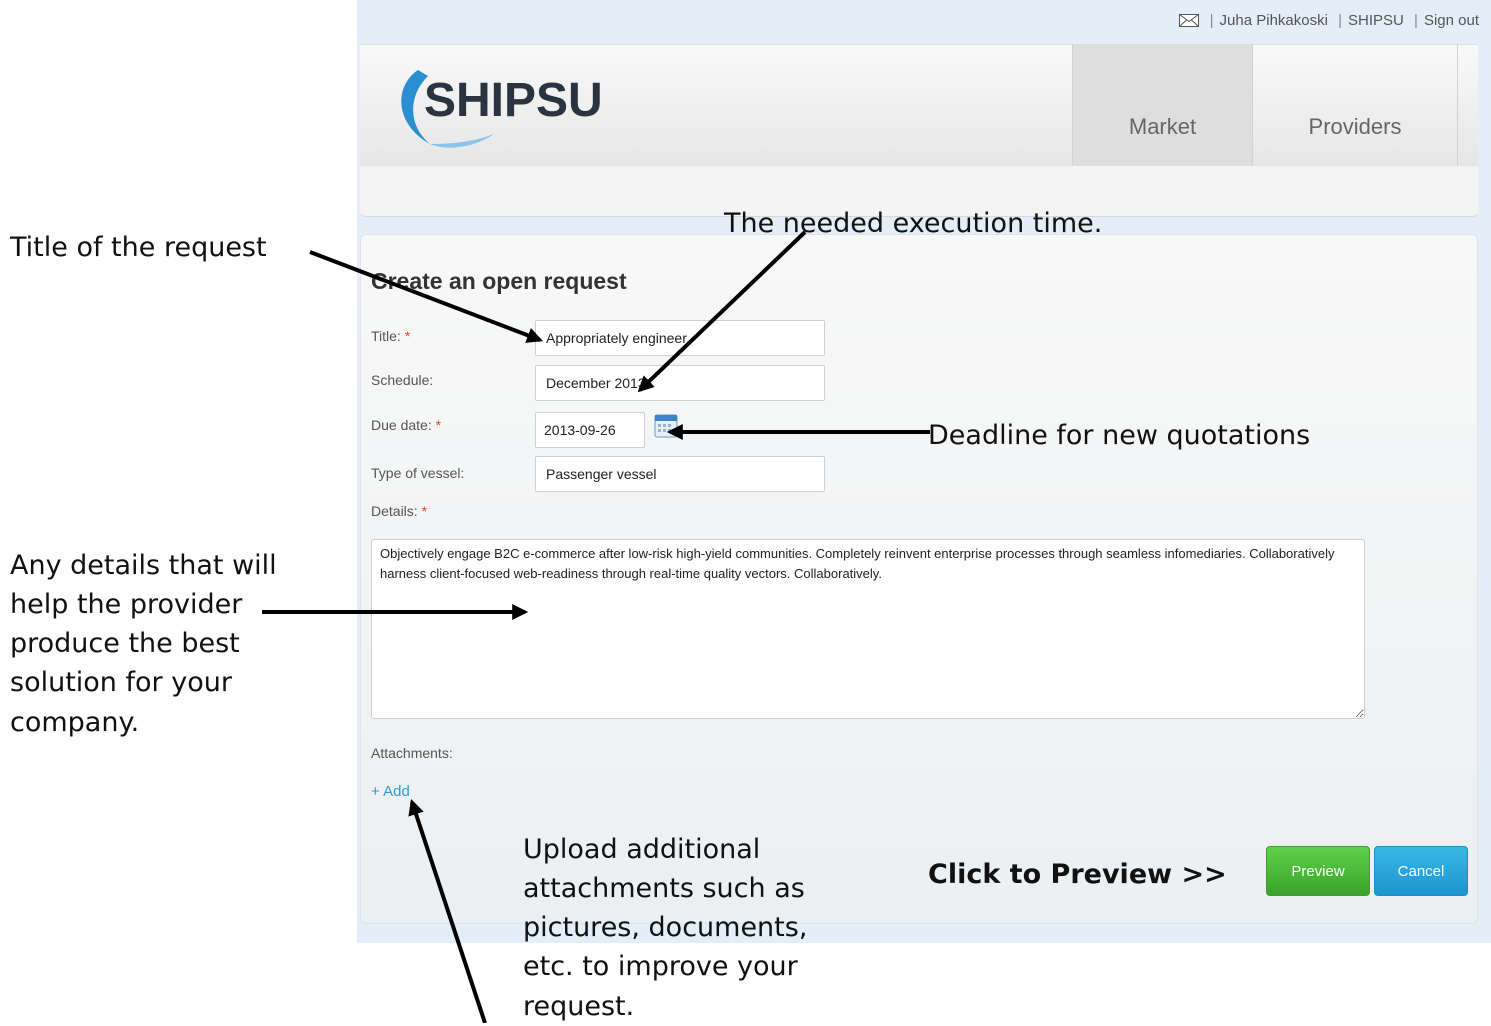  What do you see at coordinates (447, 910) in the screenshot?
I see `attachments-arrow` at bounding box center [447, 910].